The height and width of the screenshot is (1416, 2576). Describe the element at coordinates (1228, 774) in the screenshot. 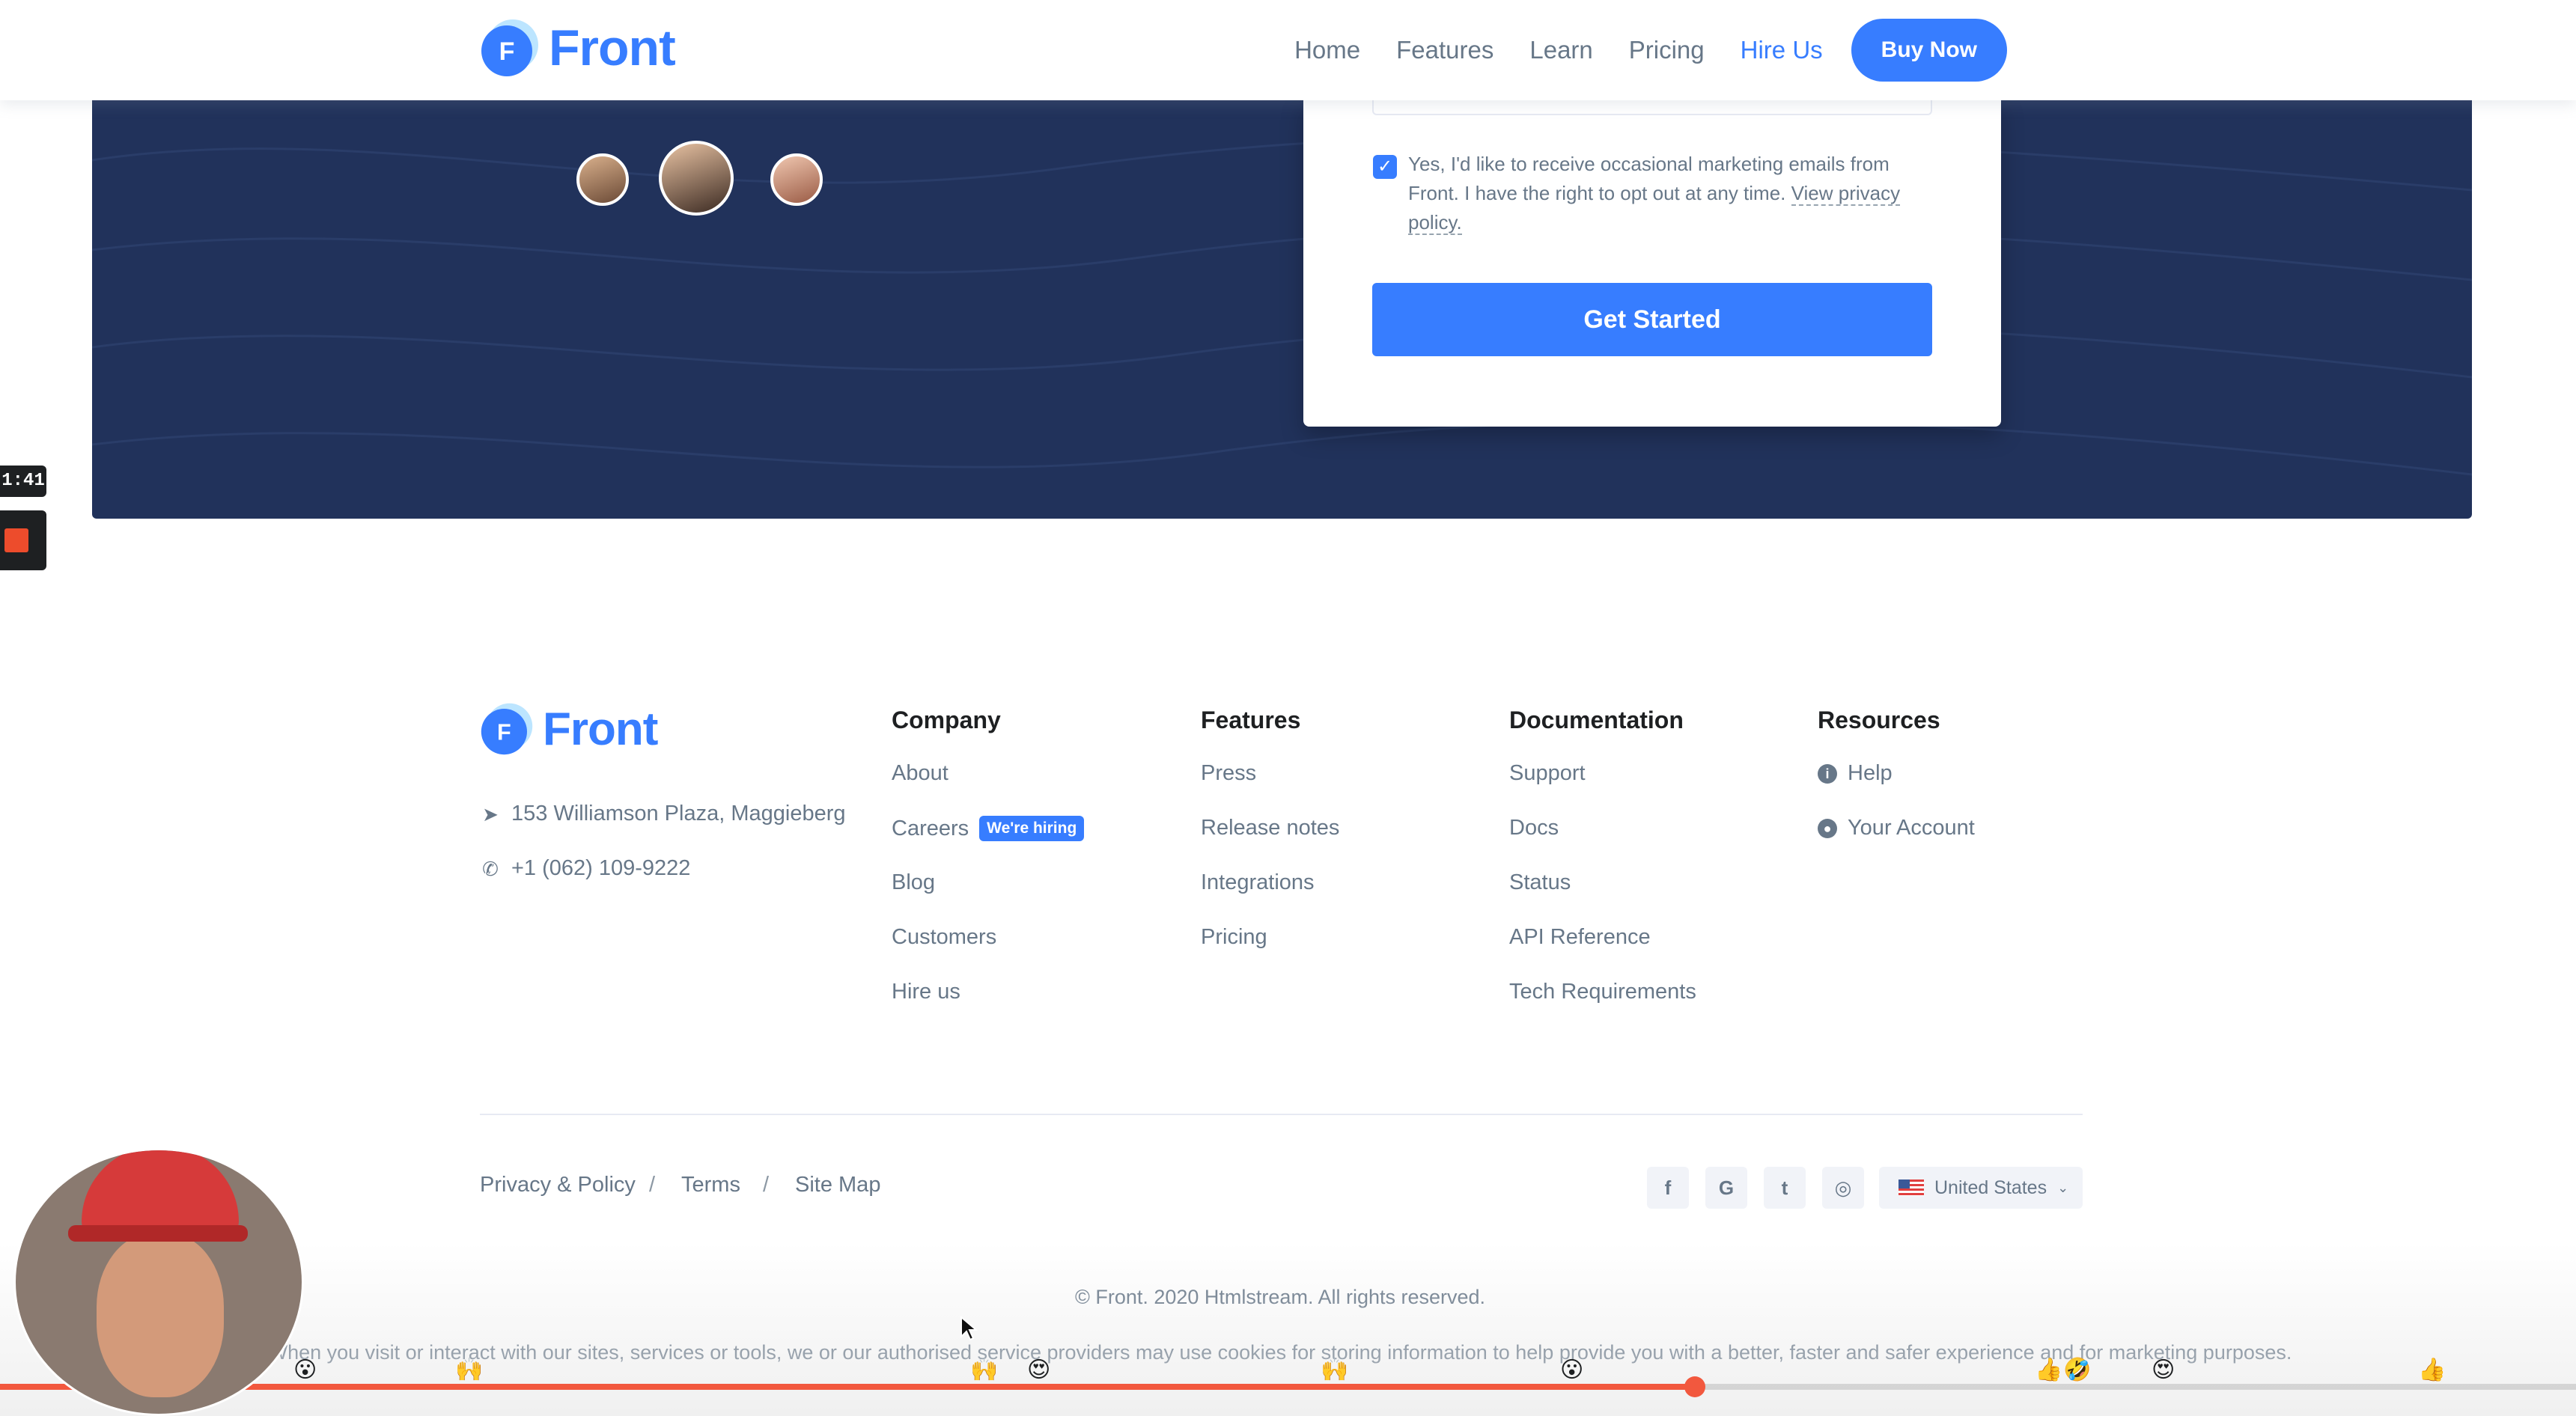

I see `footer-link-press: Press` at that location.